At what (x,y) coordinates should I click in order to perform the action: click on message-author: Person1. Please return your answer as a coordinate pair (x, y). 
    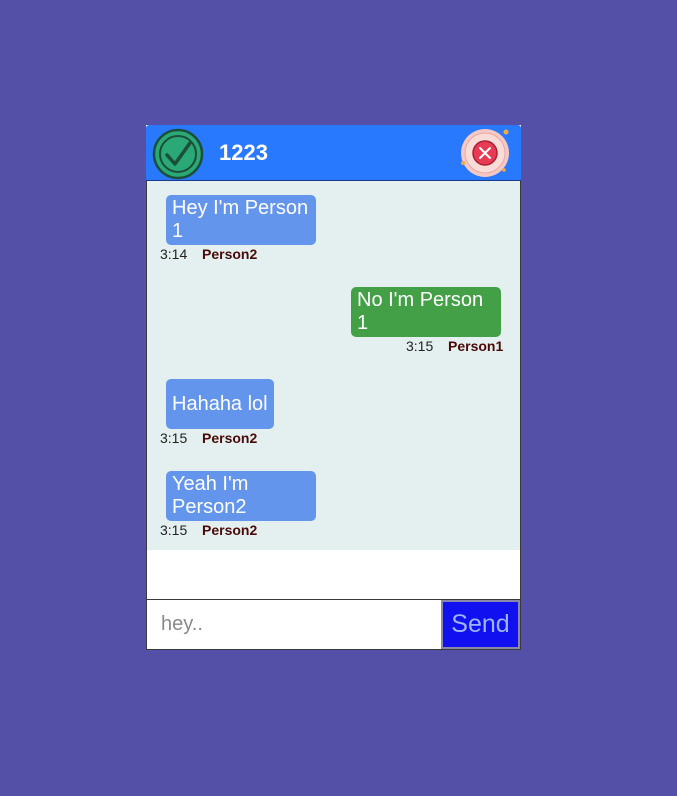
    Looking at the image, I should click on (476, 346).